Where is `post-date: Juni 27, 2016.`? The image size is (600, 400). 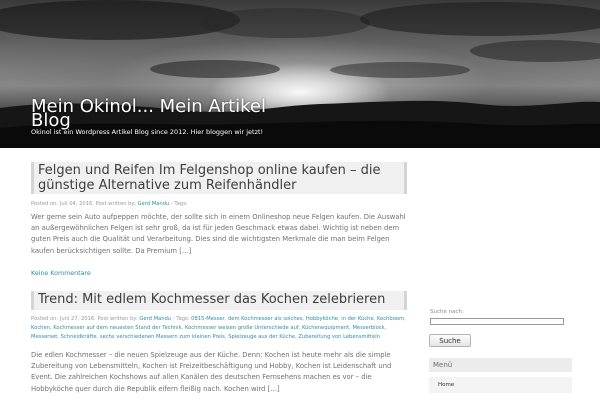
post-date: Juni 27, 2016. is located at coordinates (77, 319).